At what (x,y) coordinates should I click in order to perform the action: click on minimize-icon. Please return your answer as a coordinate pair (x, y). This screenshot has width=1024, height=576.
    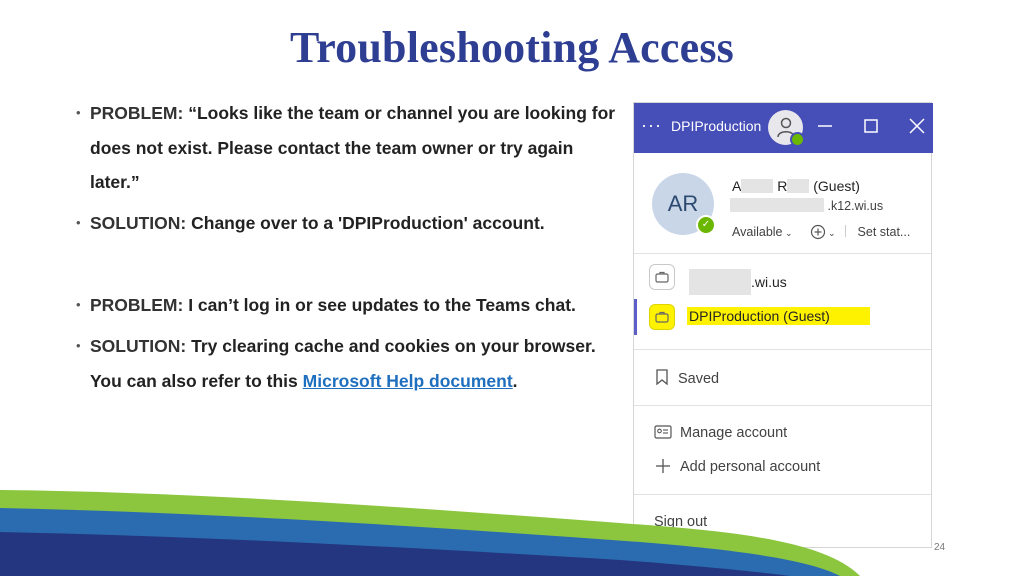
    Looking at the image, I should click on (825, 126).